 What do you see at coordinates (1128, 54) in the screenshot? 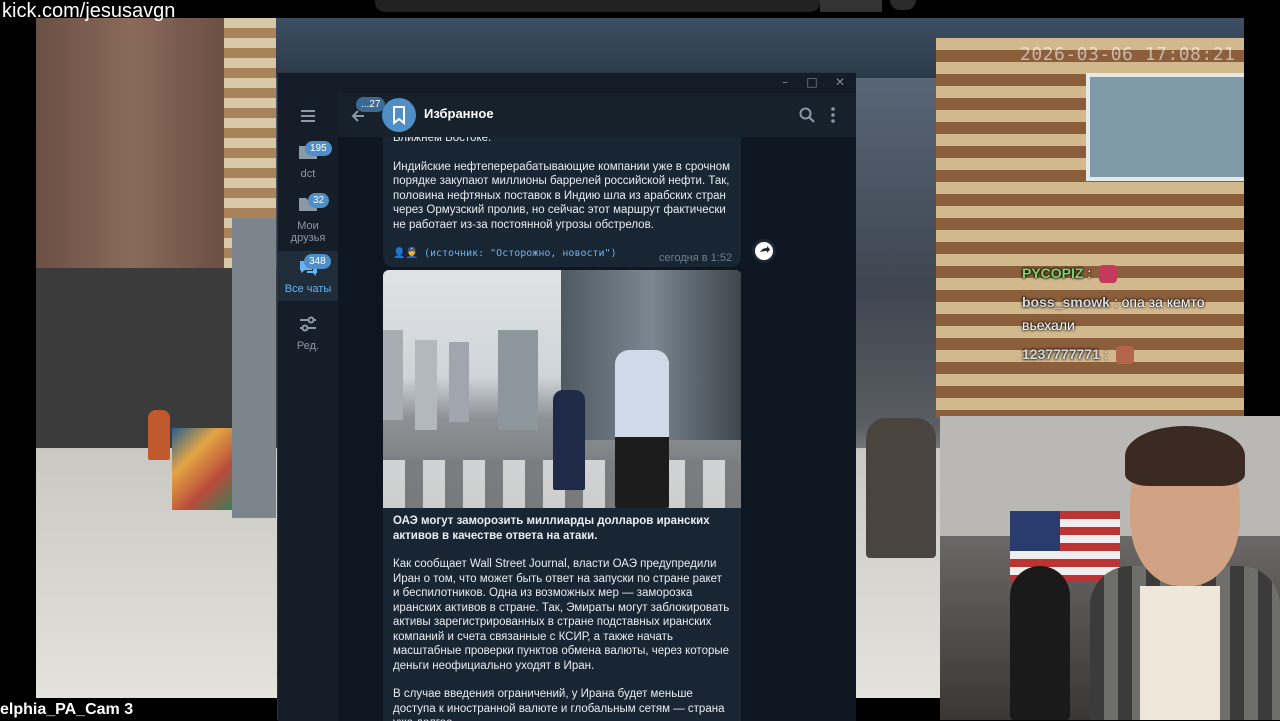
I see `camera-timestamp: 2026-03-06 17:08:21` at bounding box center [1128, 54].